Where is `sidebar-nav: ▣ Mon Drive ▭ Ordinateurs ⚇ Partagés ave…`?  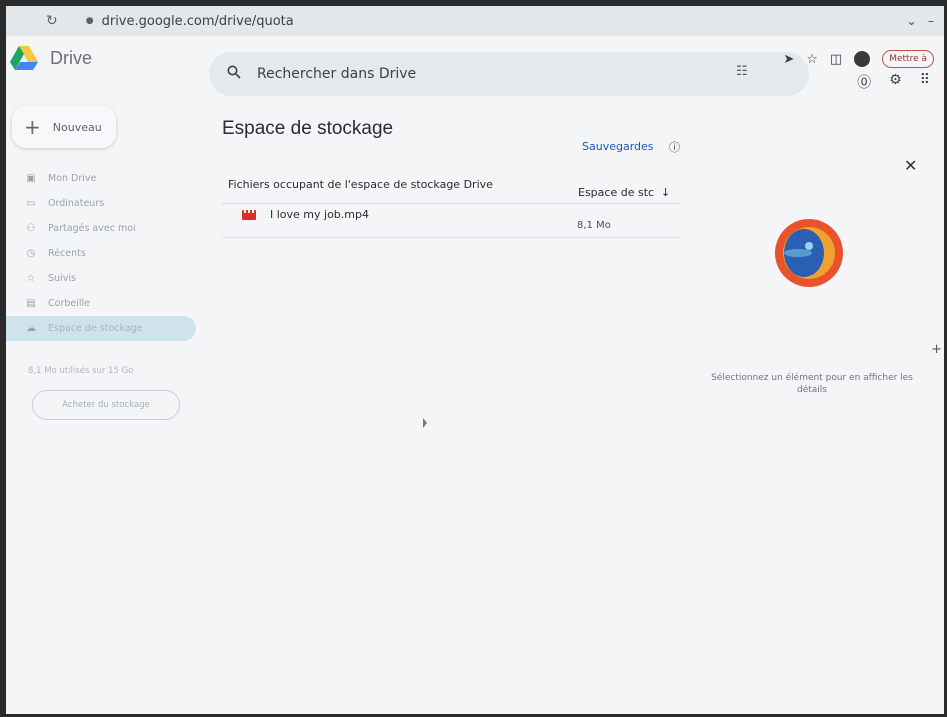 sidebar-nav: ▣ Mon Drive ▭ Ordinateurs ⚇ Partagés ave… is located at coordinates (101, 253).